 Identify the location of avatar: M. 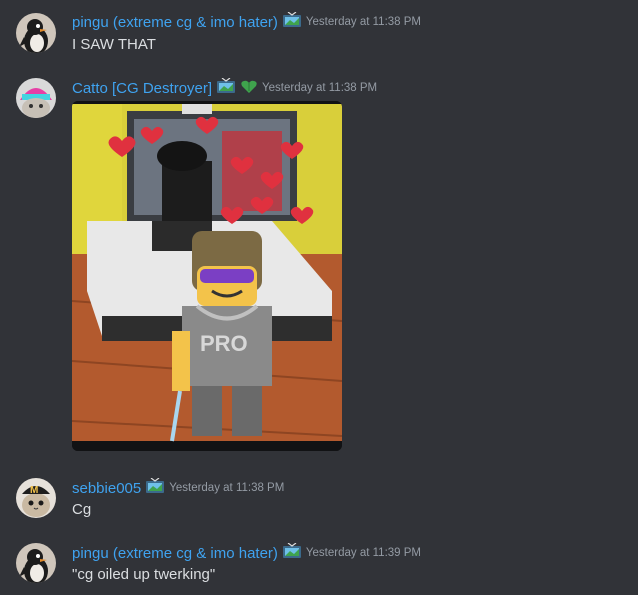
(36, 498).